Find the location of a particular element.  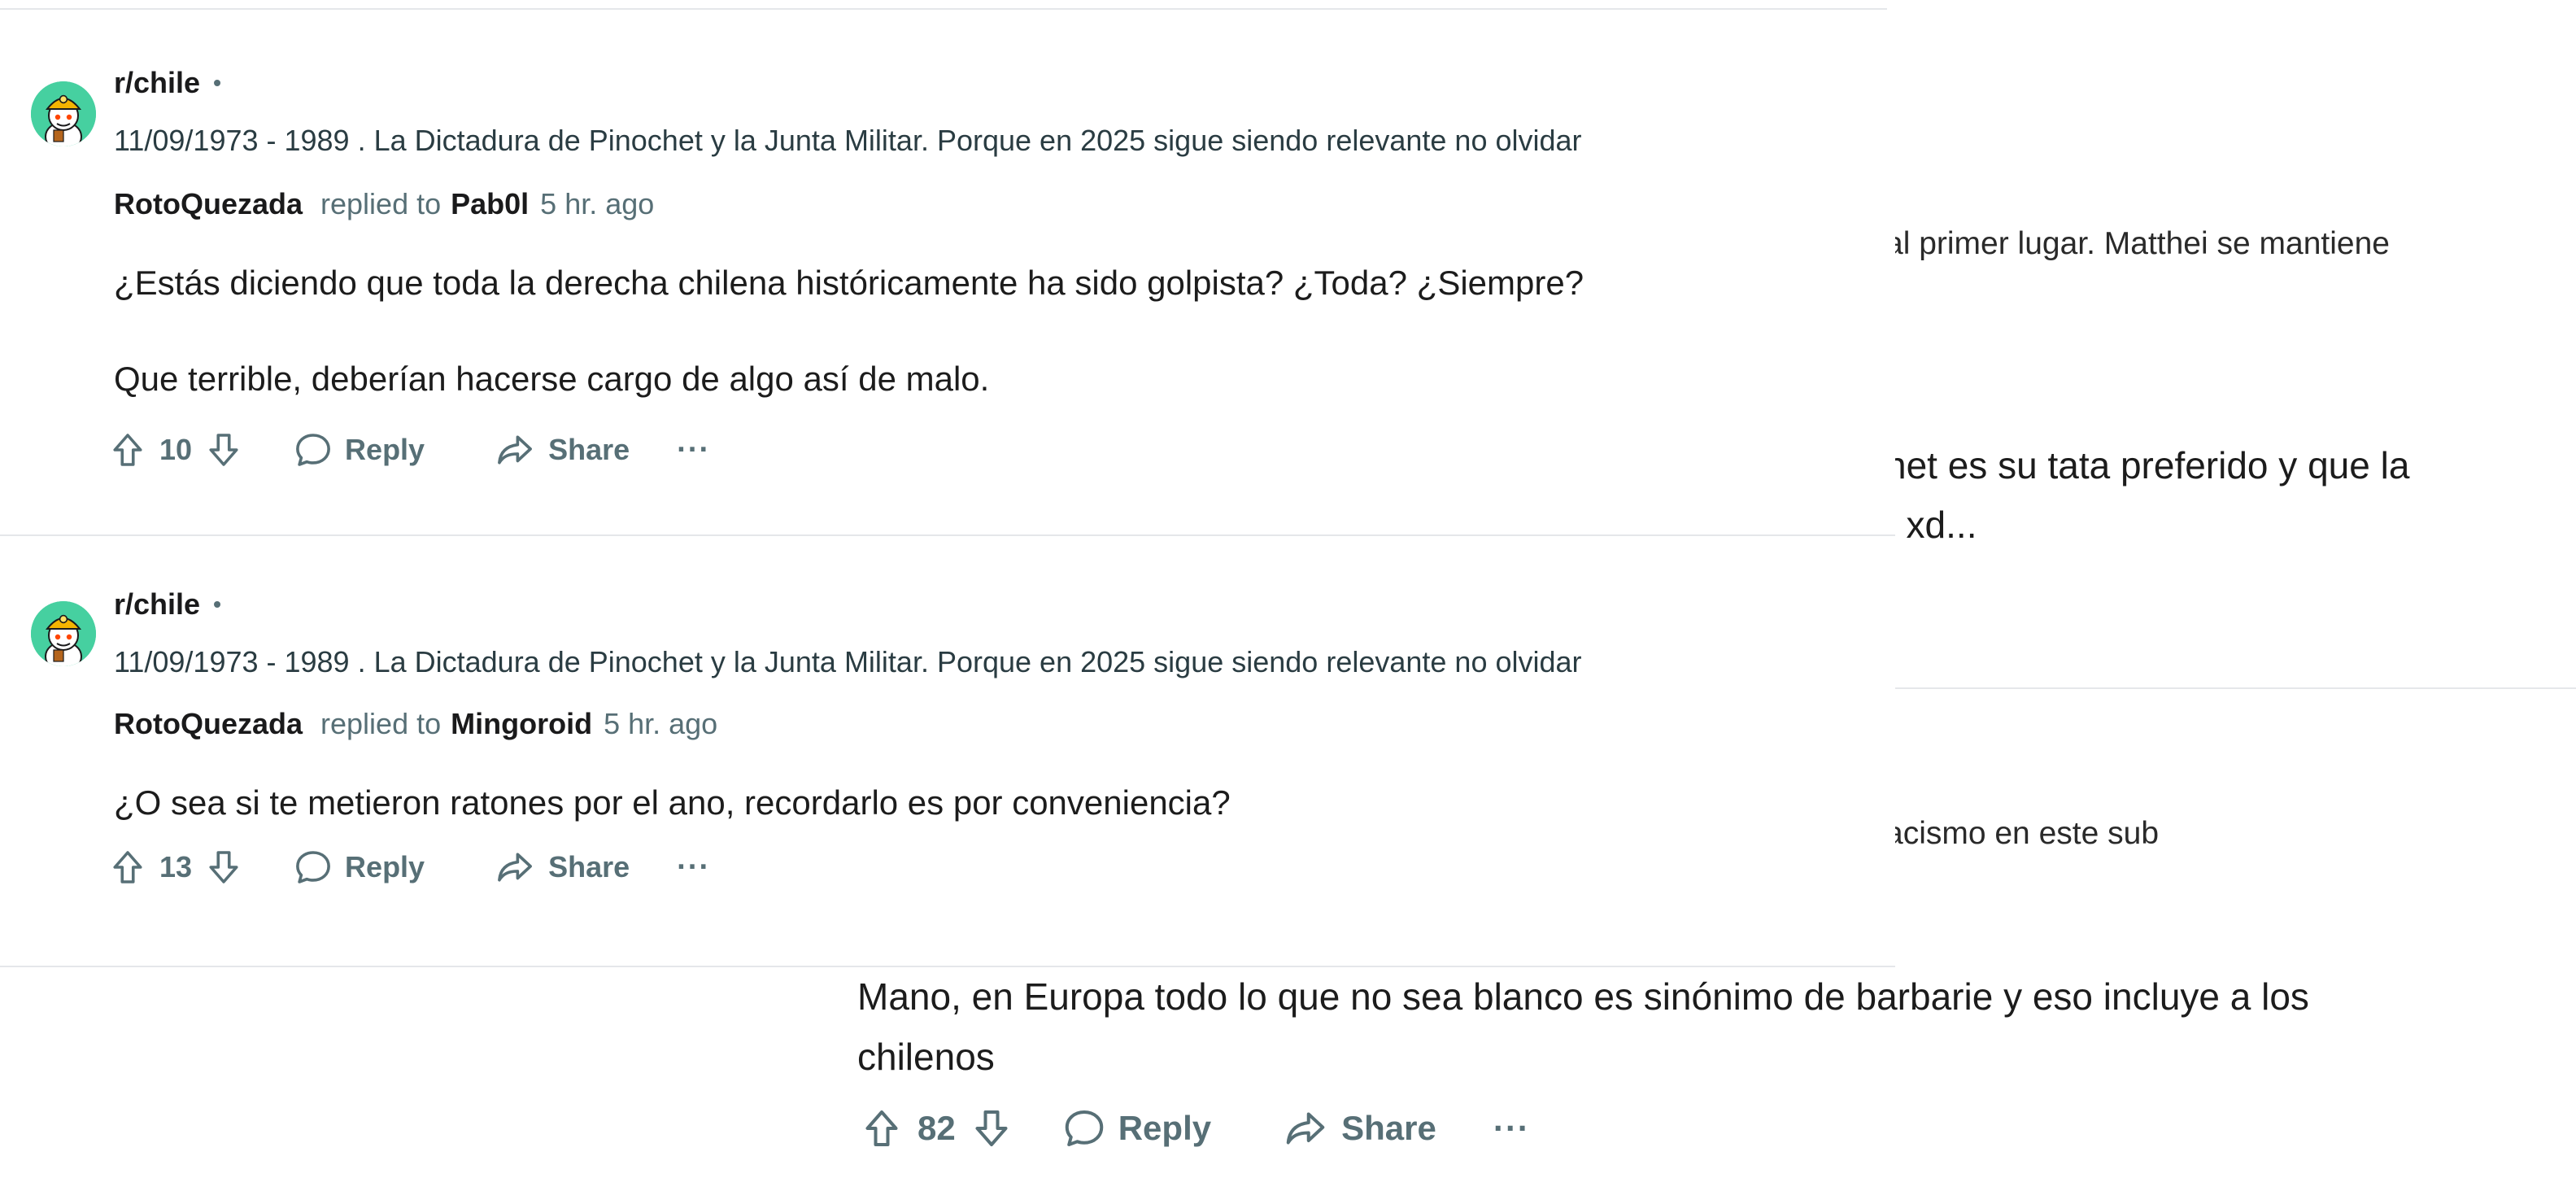

comment-meta: RotoQuezada replied to Pab0l 5 hr. ago is located at coordinates (384, 204).